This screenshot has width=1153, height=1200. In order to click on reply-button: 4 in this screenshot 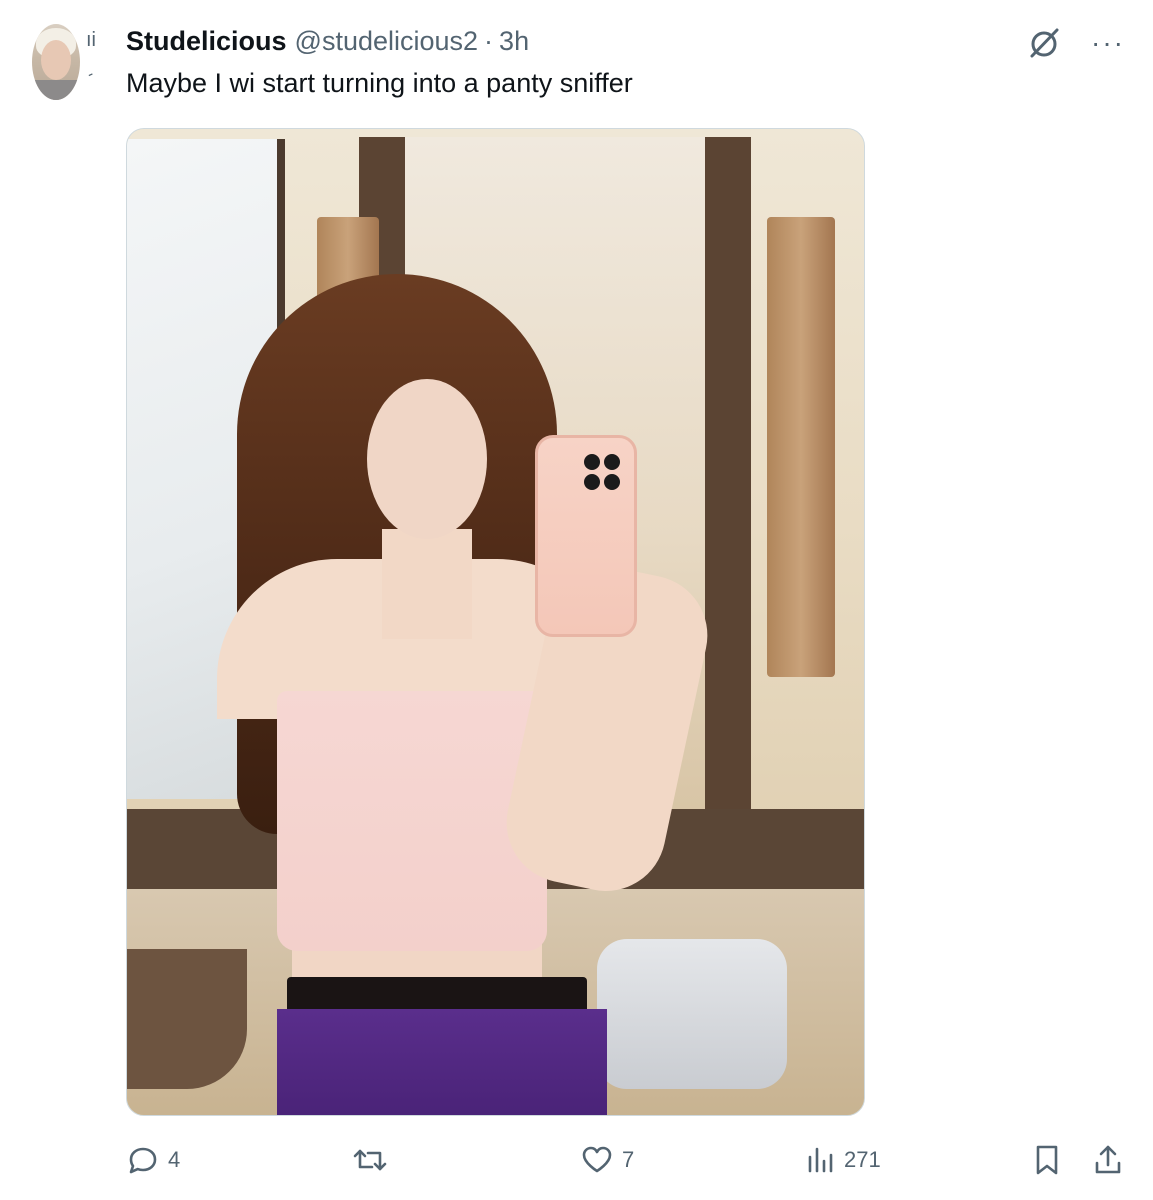, I will do `click(153, 1160)`.